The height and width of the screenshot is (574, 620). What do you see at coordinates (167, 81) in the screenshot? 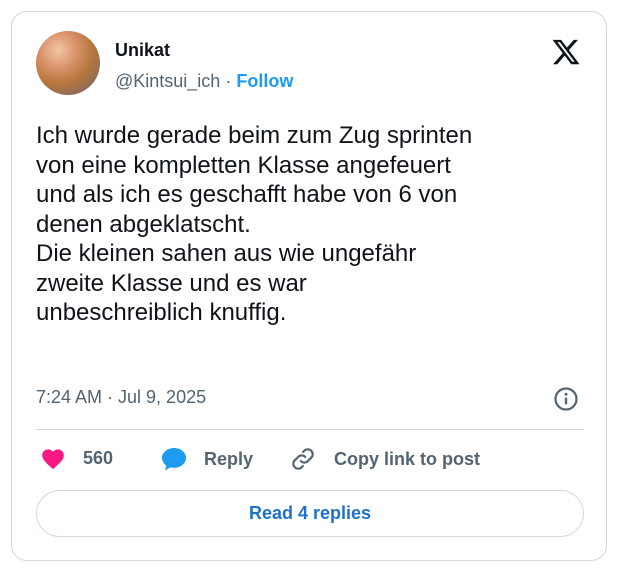
I see `author-handle: @Kintsui_ich` at bounding box center [167, 81].